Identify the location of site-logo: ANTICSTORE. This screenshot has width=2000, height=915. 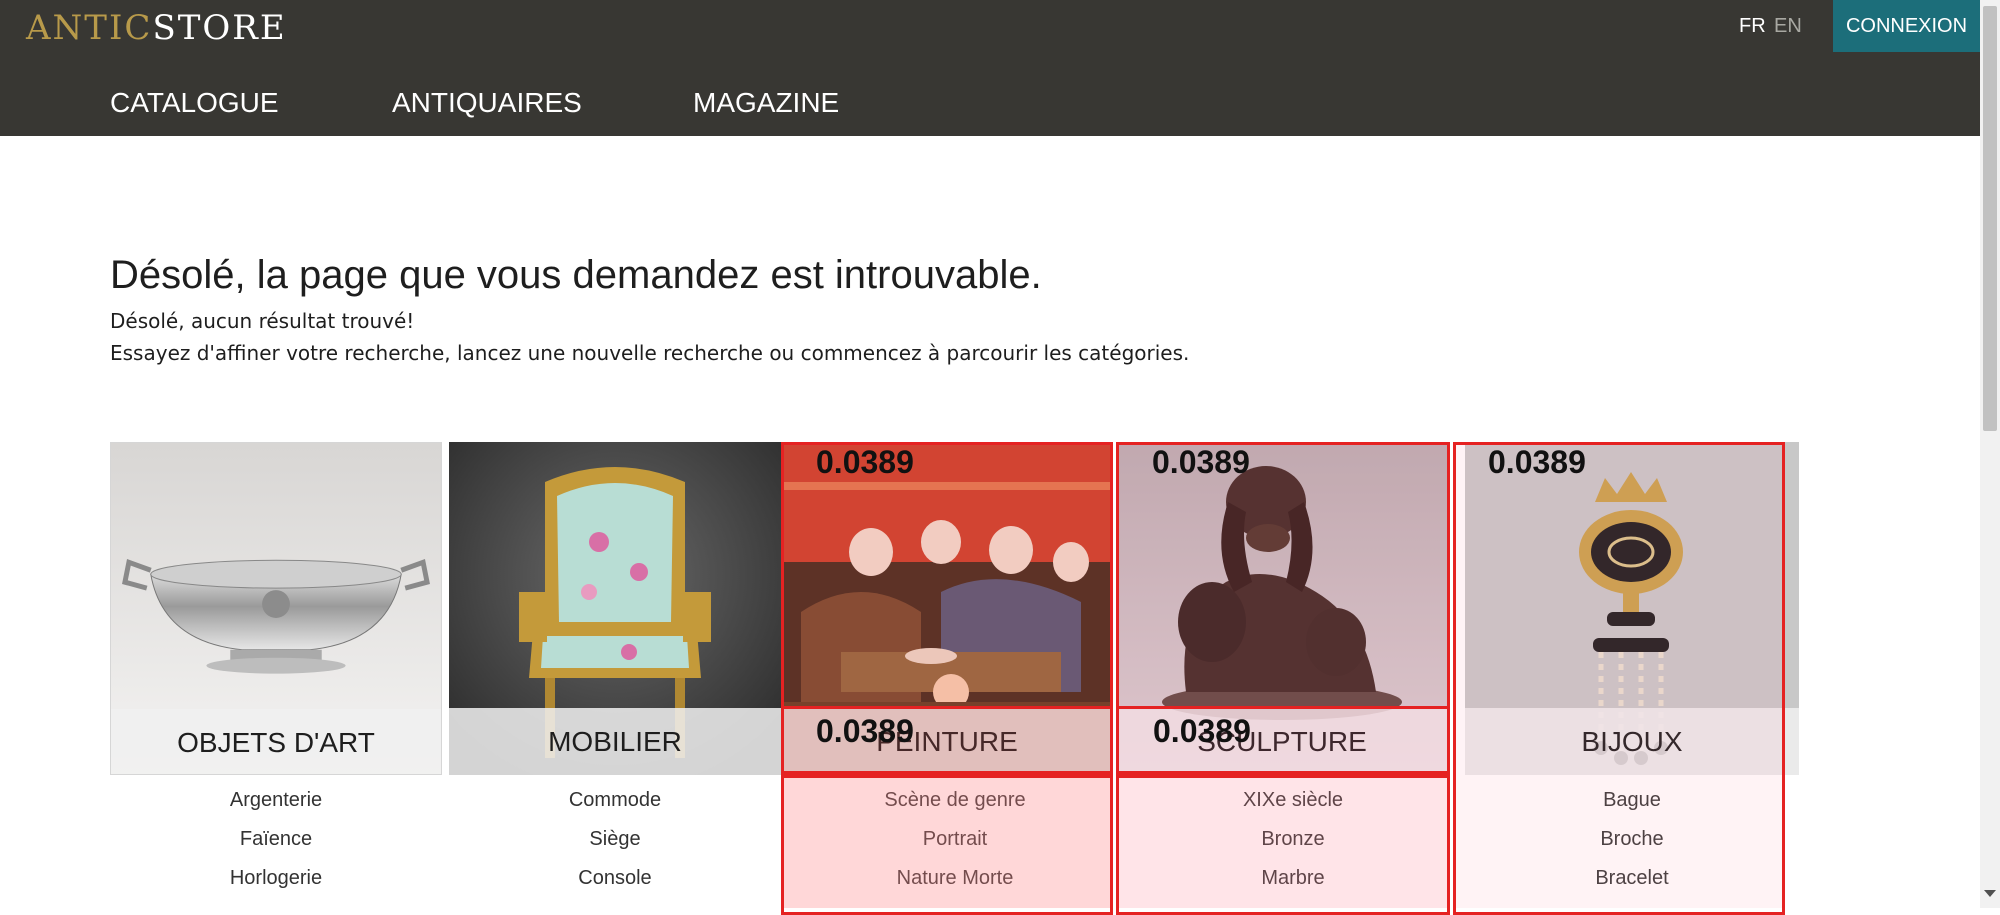
(156, 28).